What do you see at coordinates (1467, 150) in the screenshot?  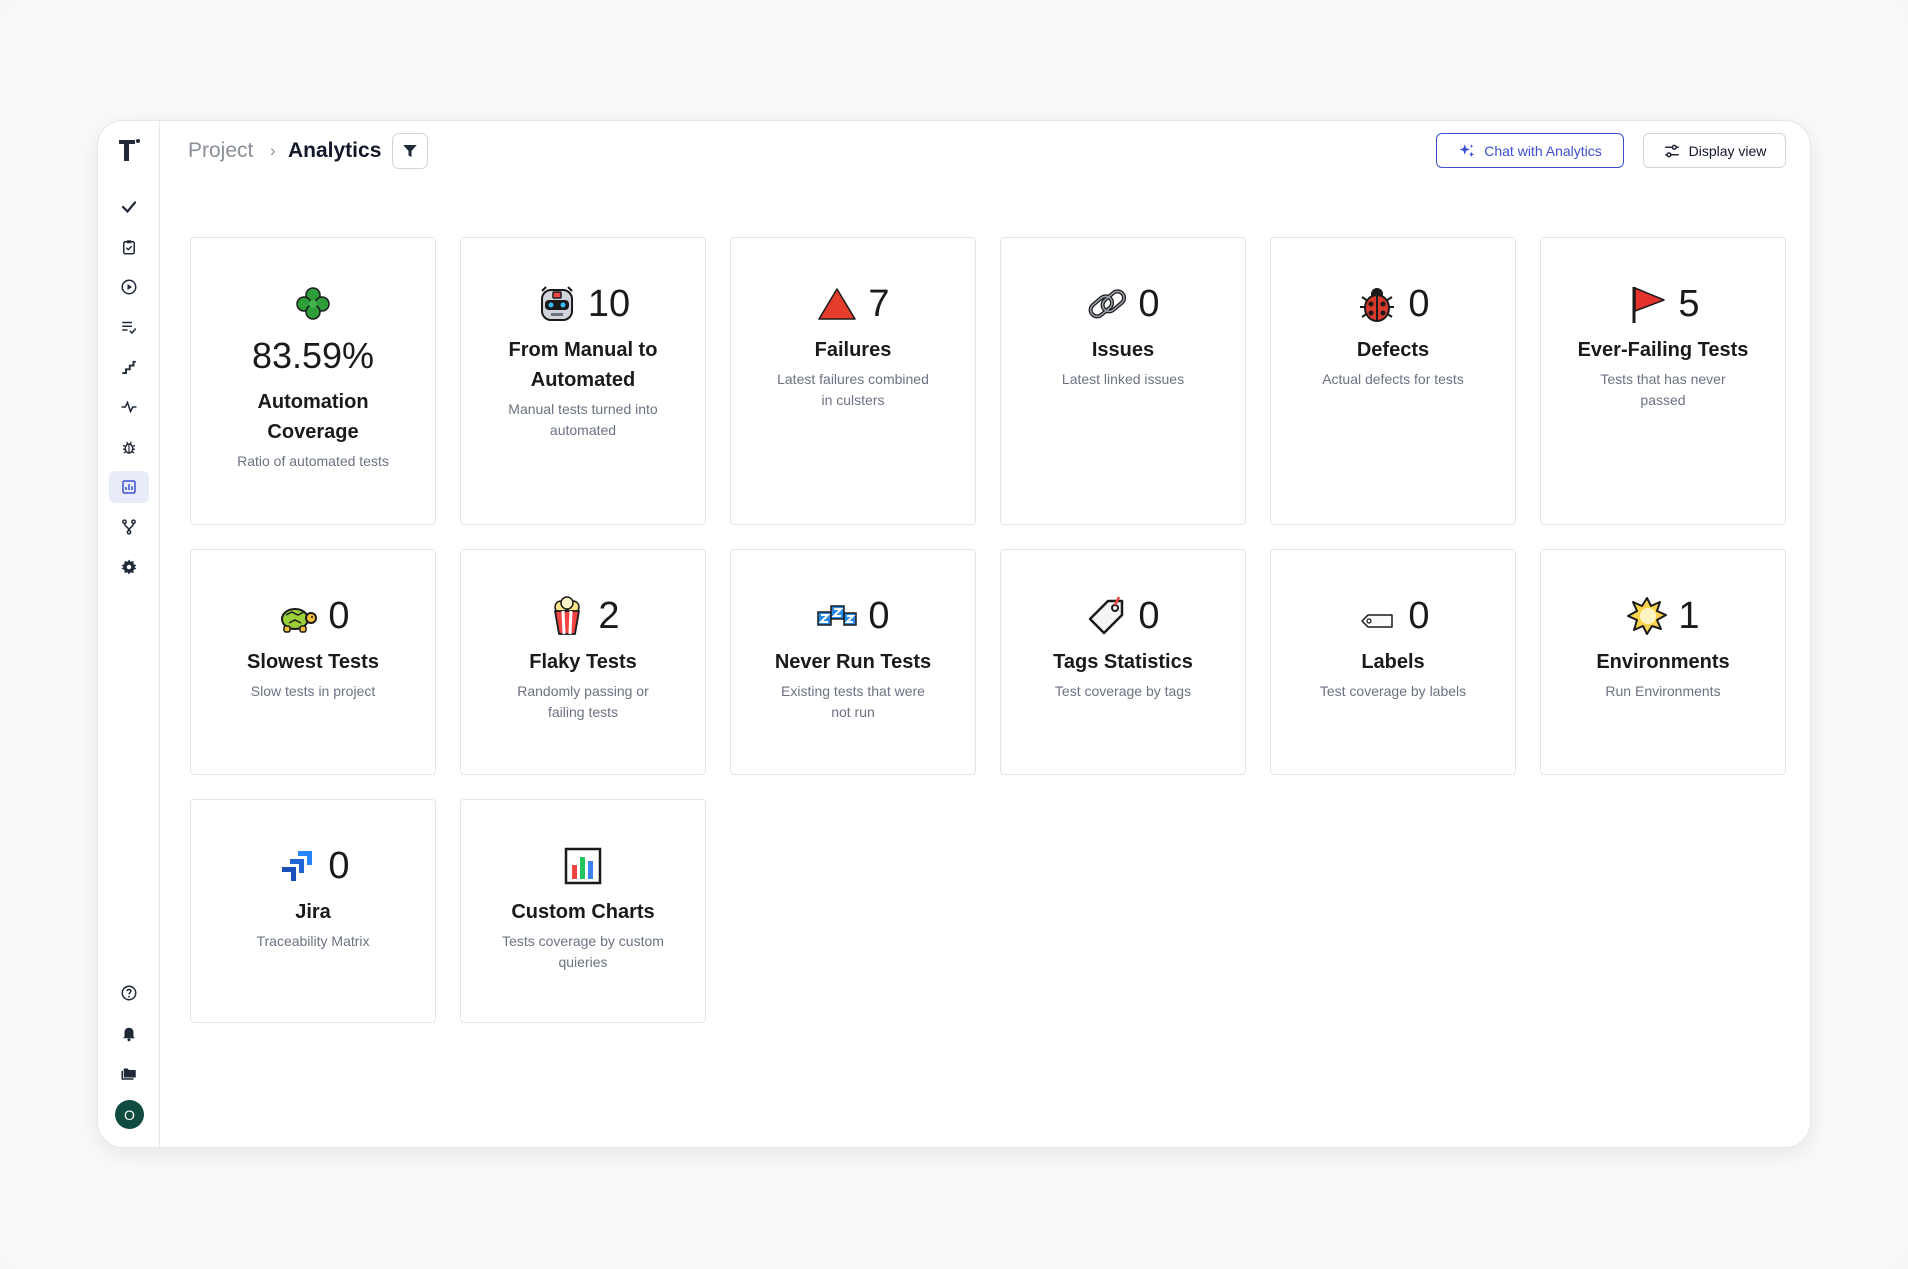 I see `sparkle-icon` at bounding box center [1467, 150].